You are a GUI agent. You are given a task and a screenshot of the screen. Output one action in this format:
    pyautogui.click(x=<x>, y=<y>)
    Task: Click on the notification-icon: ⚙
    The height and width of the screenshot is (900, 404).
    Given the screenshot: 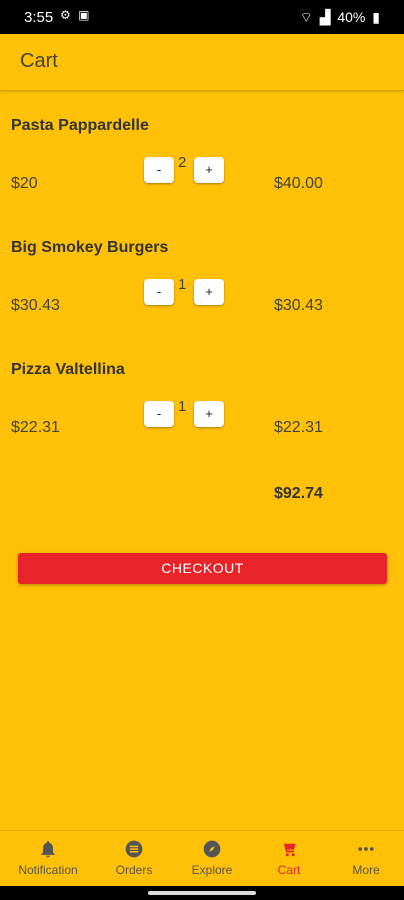 What is the action you would take?
    pyautogui.click(x=66, y=15)
    